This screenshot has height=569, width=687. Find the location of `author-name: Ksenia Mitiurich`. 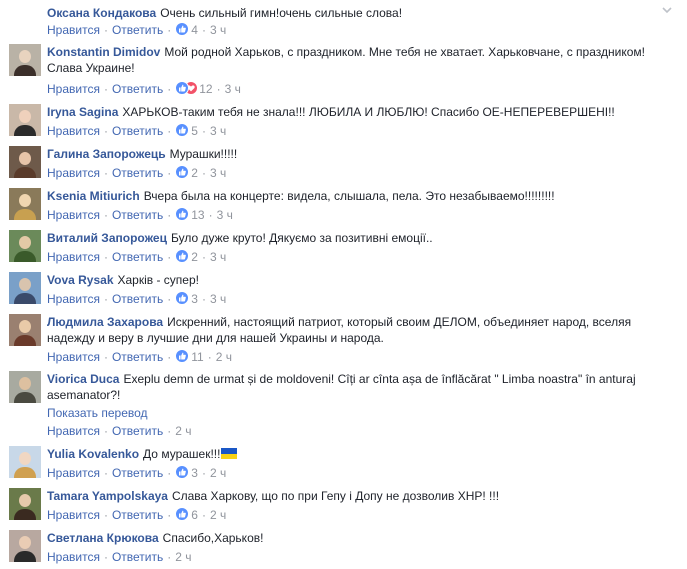

author-name: Ksenia Mitiurich is located at coordinates (93, 196).